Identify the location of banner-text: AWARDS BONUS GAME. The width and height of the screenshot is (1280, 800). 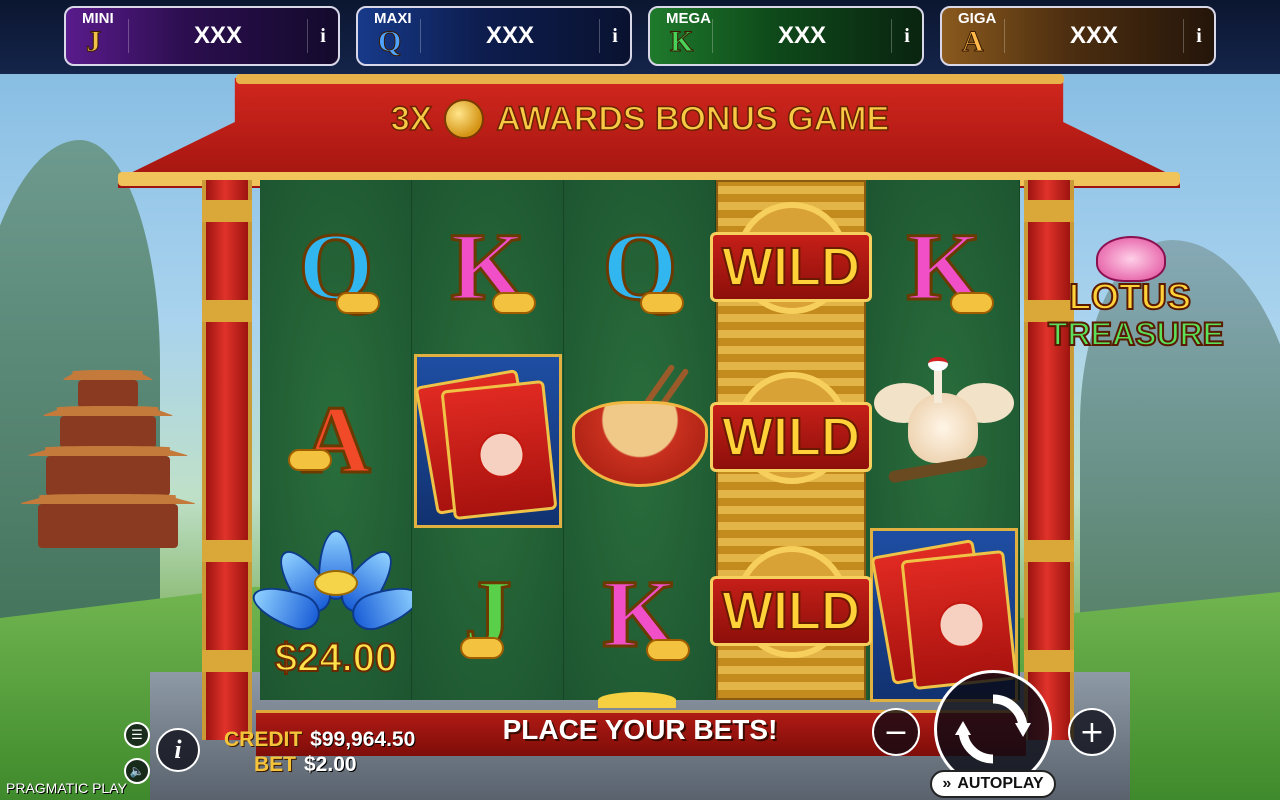
(693, 119).